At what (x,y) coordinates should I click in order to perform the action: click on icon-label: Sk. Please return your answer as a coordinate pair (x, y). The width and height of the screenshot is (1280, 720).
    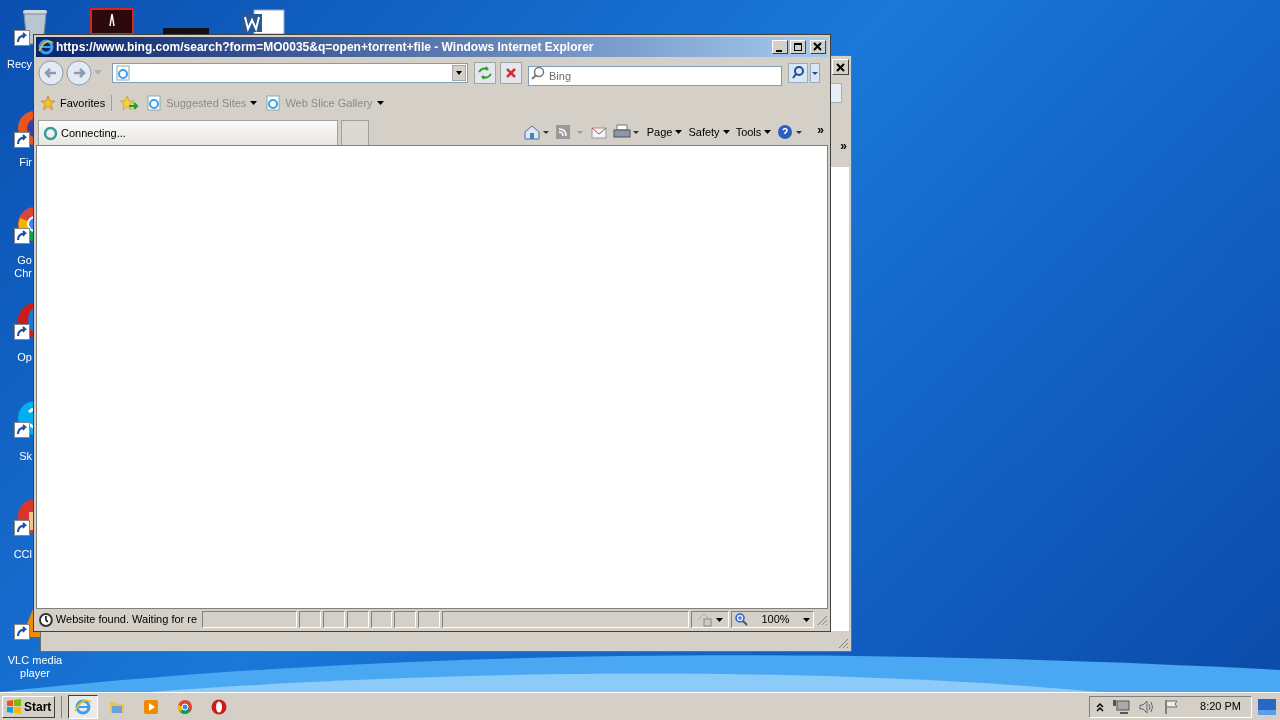
    Looking at the image, I should click on (25, 456).